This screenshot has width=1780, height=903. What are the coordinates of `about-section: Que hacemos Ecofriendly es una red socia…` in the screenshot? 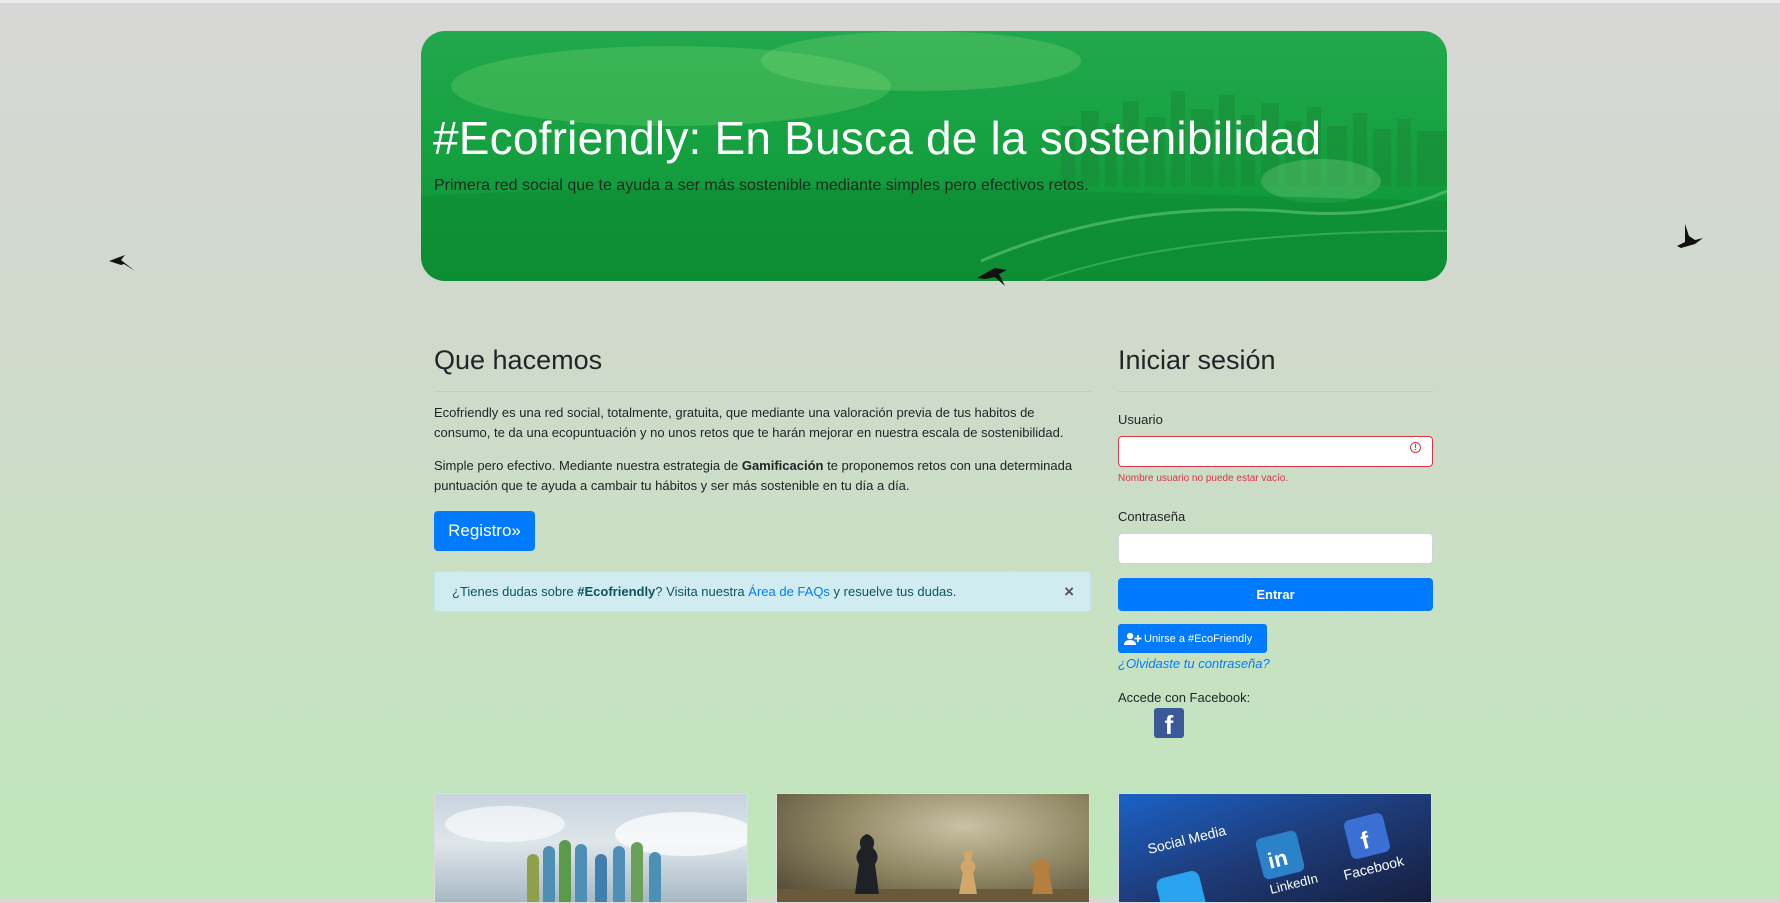 It's located at (762, 476).